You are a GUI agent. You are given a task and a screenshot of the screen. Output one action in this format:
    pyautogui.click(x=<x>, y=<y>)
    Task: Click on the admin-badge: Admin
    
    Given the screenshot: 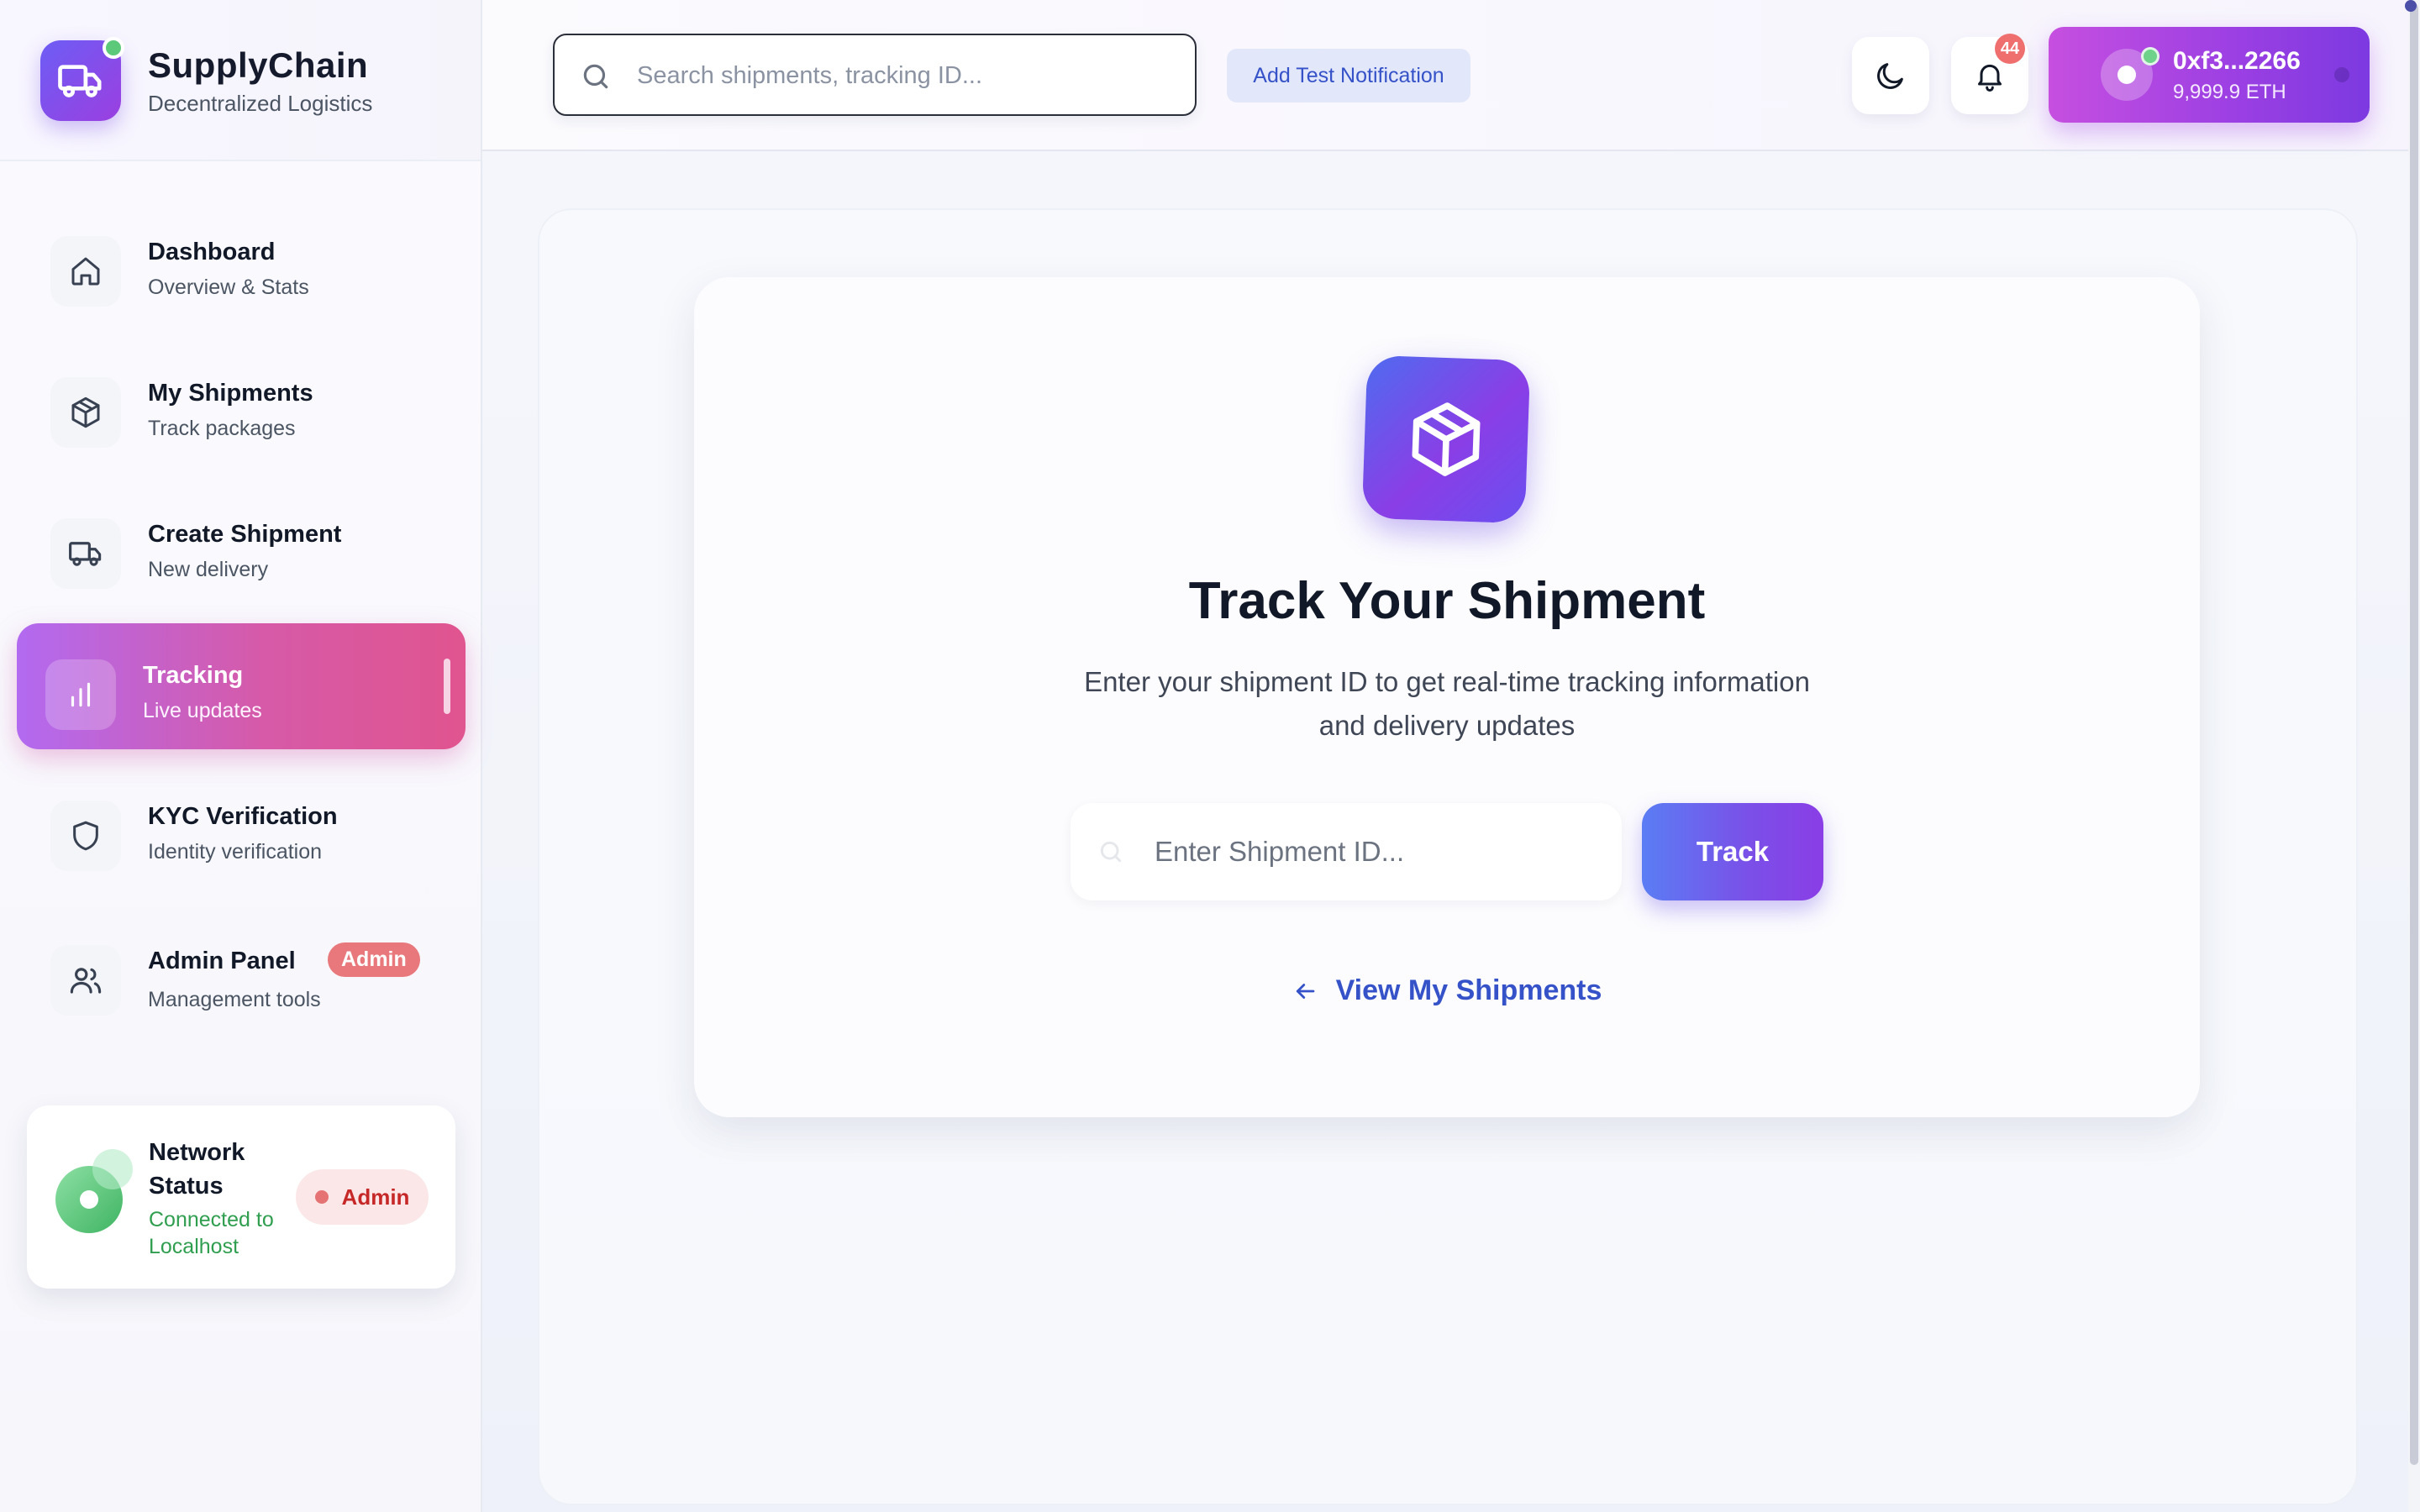 What is the action you would take?
    pyautogui.click(x=374, y=959)
    